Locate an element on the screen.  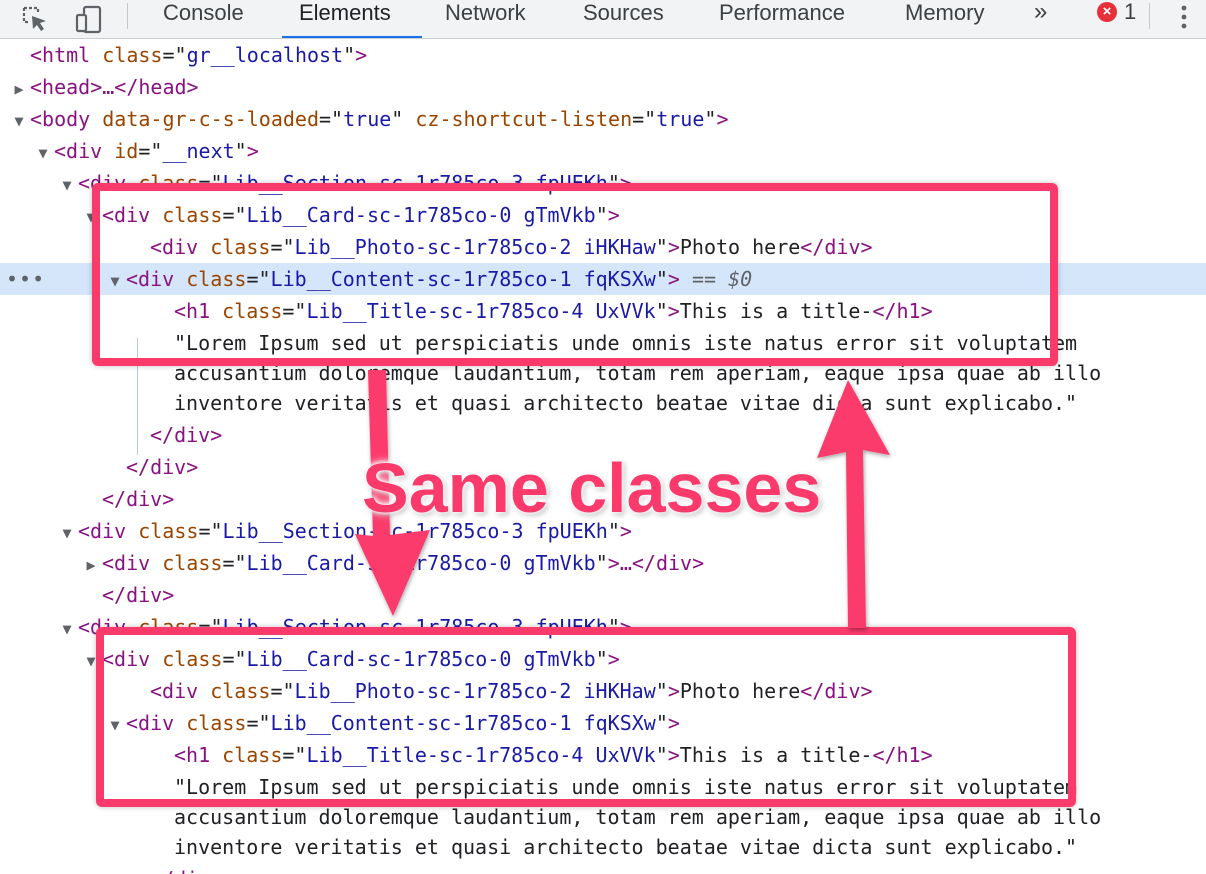
tab-memory: Memory is located at coordinates (944, 19).